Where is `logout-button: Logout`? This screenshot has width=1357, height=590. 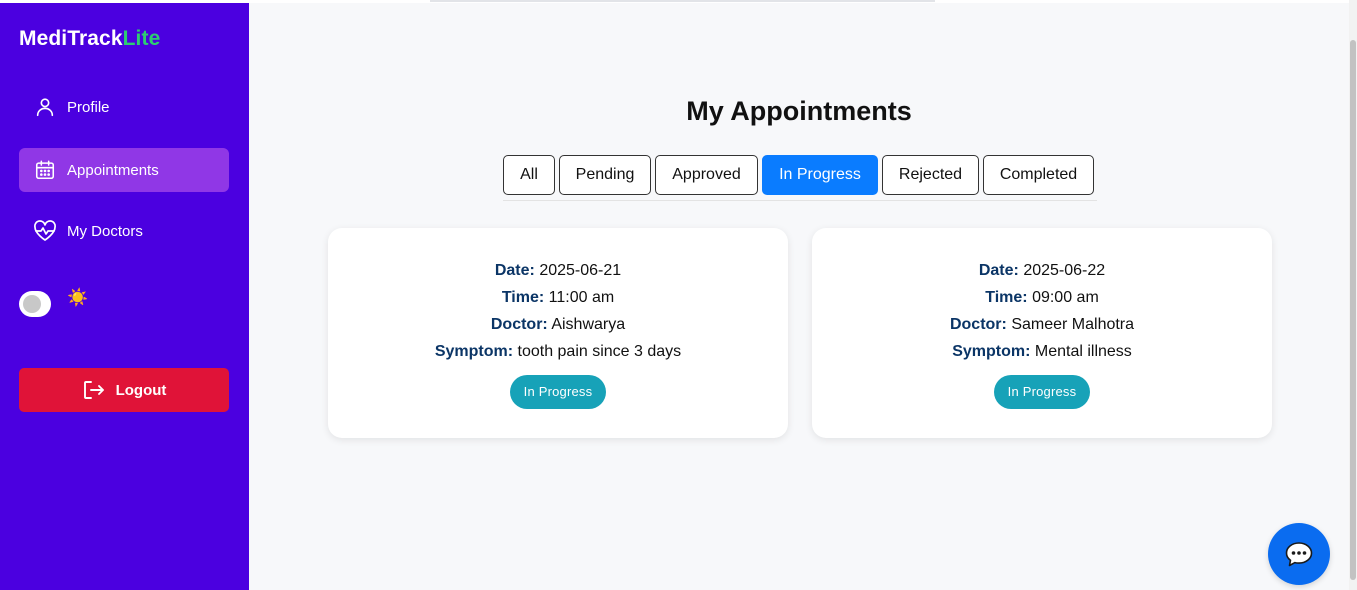 logout-button: Logout is located at coordinates (124, 390).